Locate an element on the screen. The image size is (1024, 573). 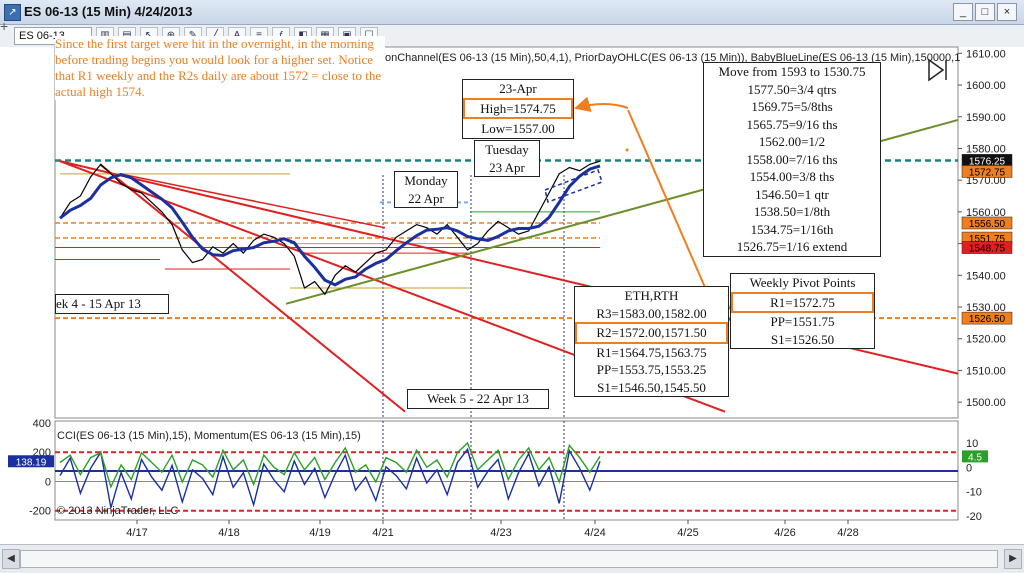
price-tick-label: 1600.00 is located at coordinates (986, 86).